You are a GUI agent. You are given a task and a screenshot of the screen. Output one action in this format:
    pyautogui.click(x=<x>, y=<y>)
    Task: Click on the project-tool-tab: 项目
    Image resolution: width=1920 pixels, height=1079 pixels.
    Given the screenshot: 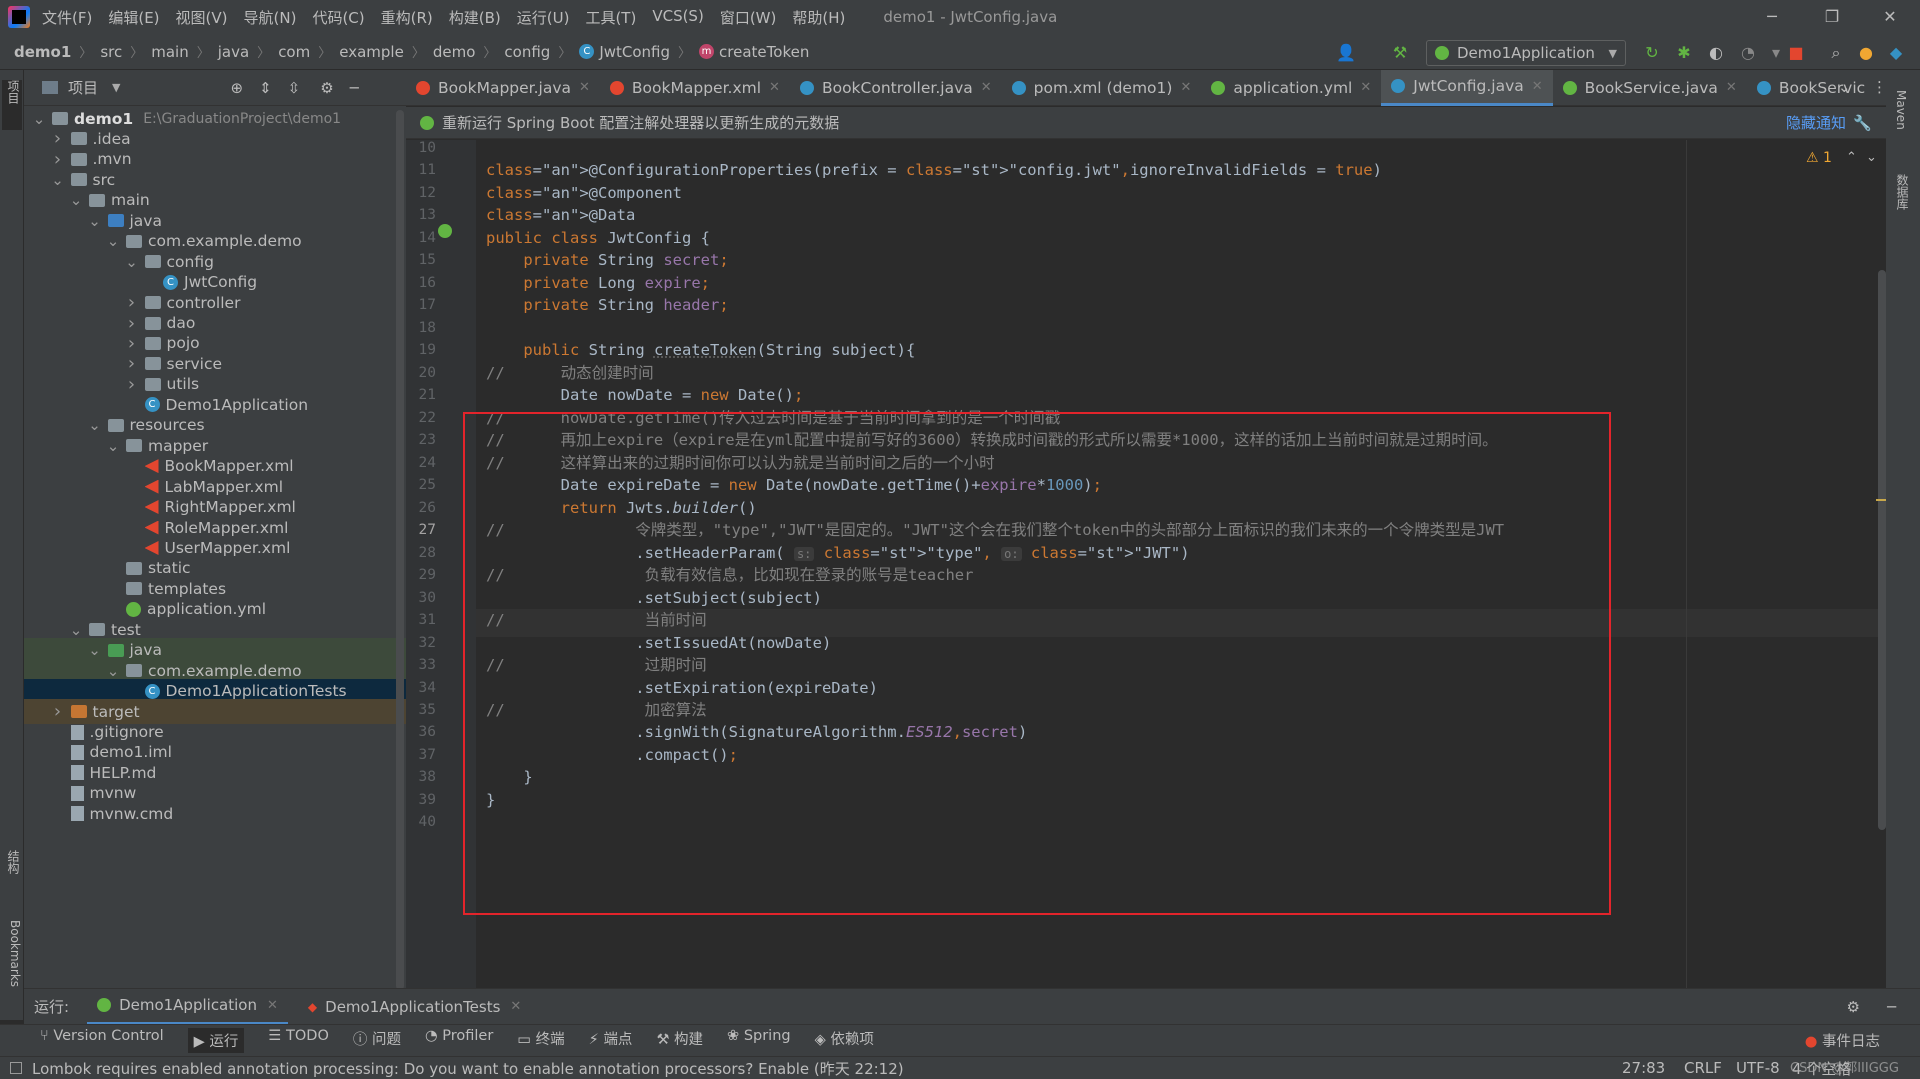 What is the action you would take?
    pyautogui.click(x=12, y=105)
    